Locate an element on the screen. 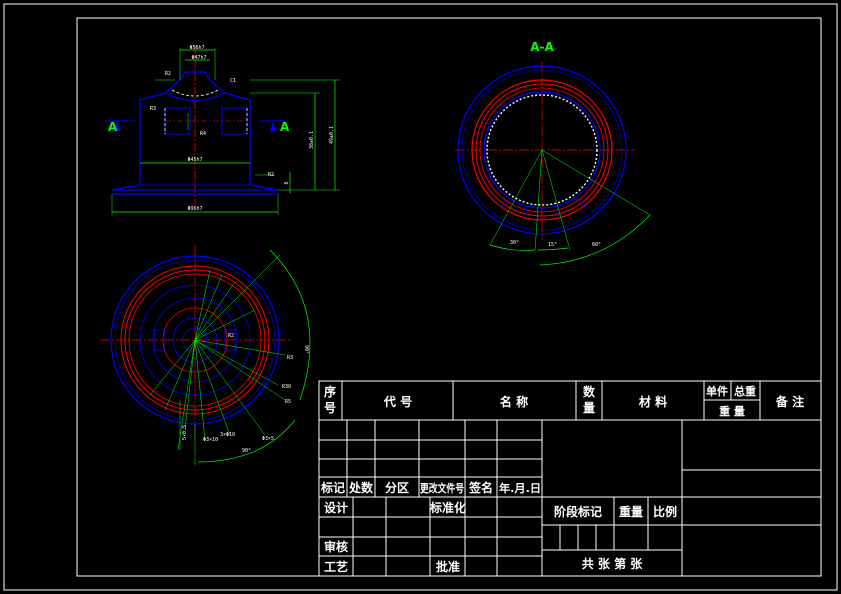 The width and height of the screenshot is (841, 594). plan-note-4: Φ3×5 is located at coordinates (268, 439).